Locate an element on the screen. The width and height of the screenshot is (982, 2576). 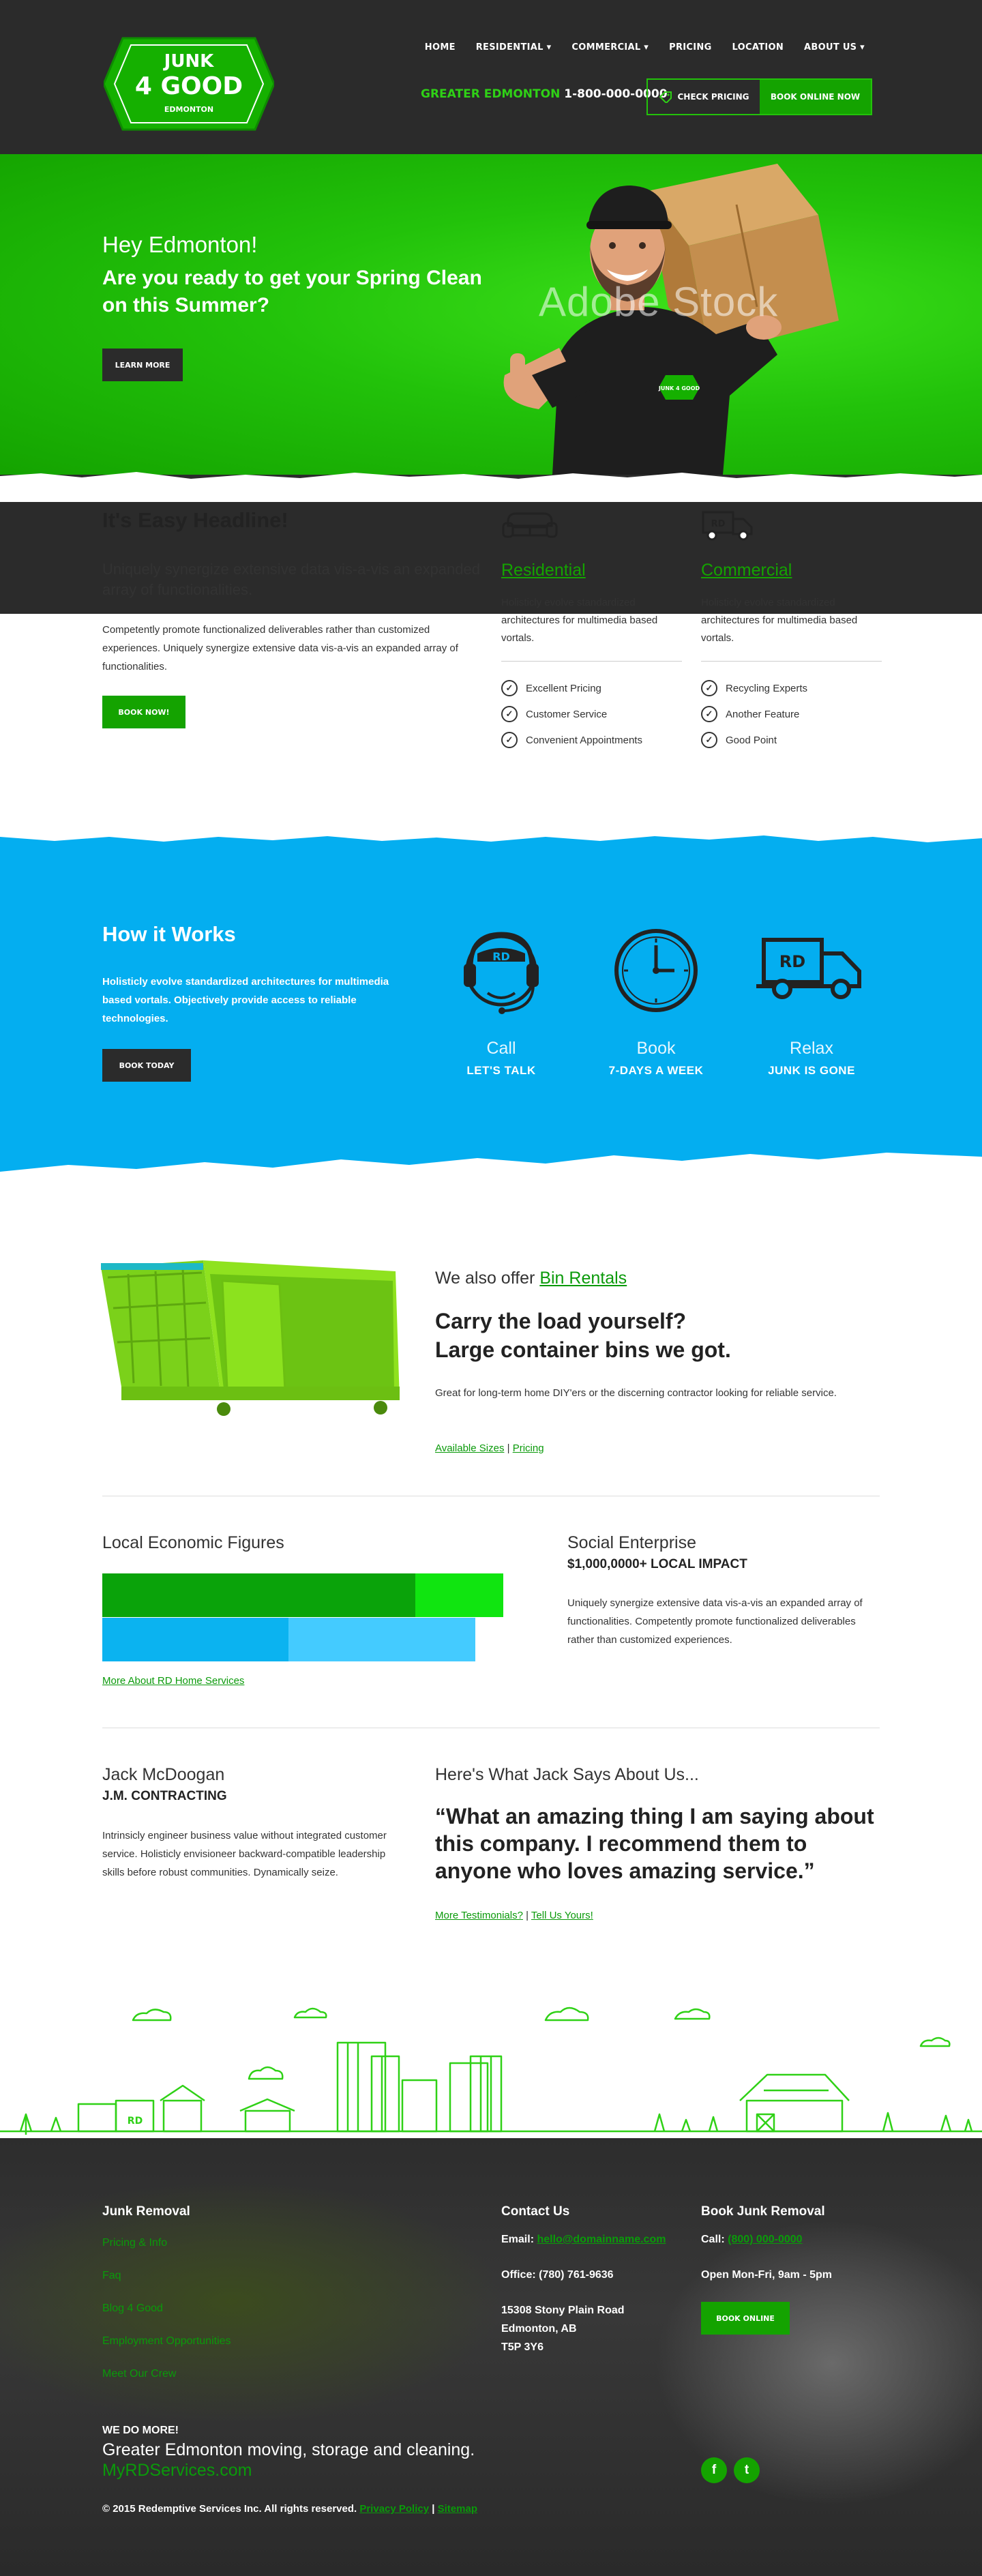
nav-pricing: PRICING is located at coordinates (690, 47).